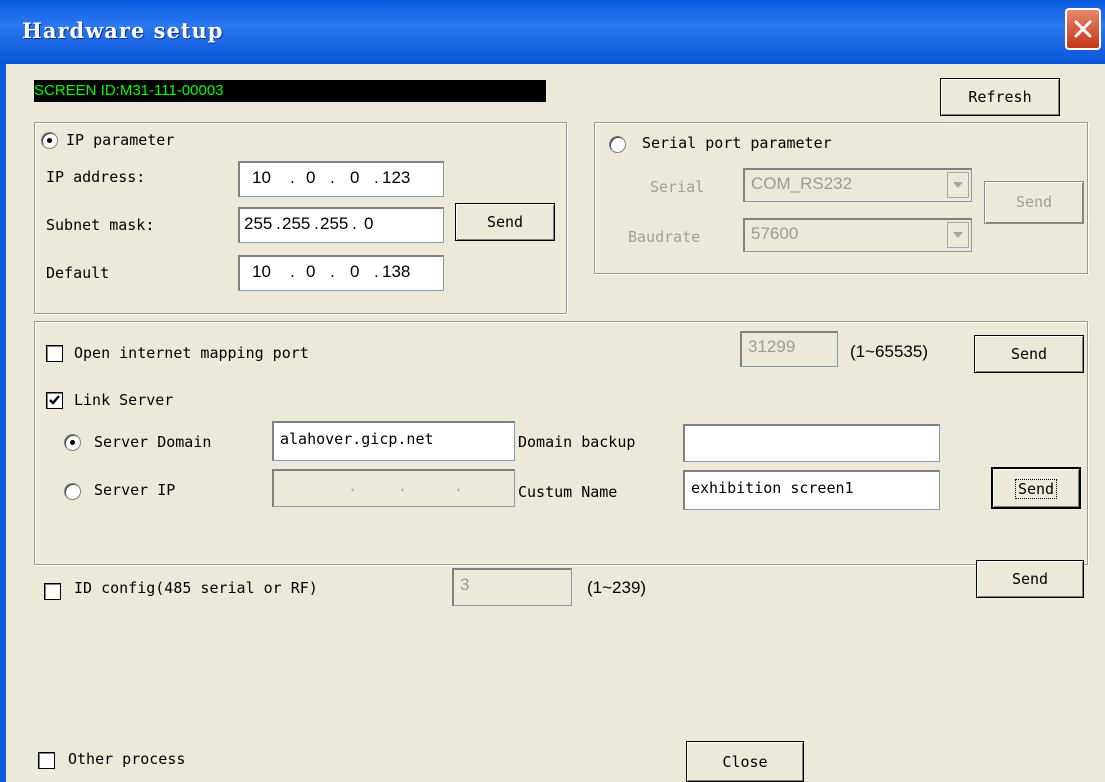 The width and height of the screenshot is (1105, 782). I want to click on link-server-checkbox, so click(54, 400).